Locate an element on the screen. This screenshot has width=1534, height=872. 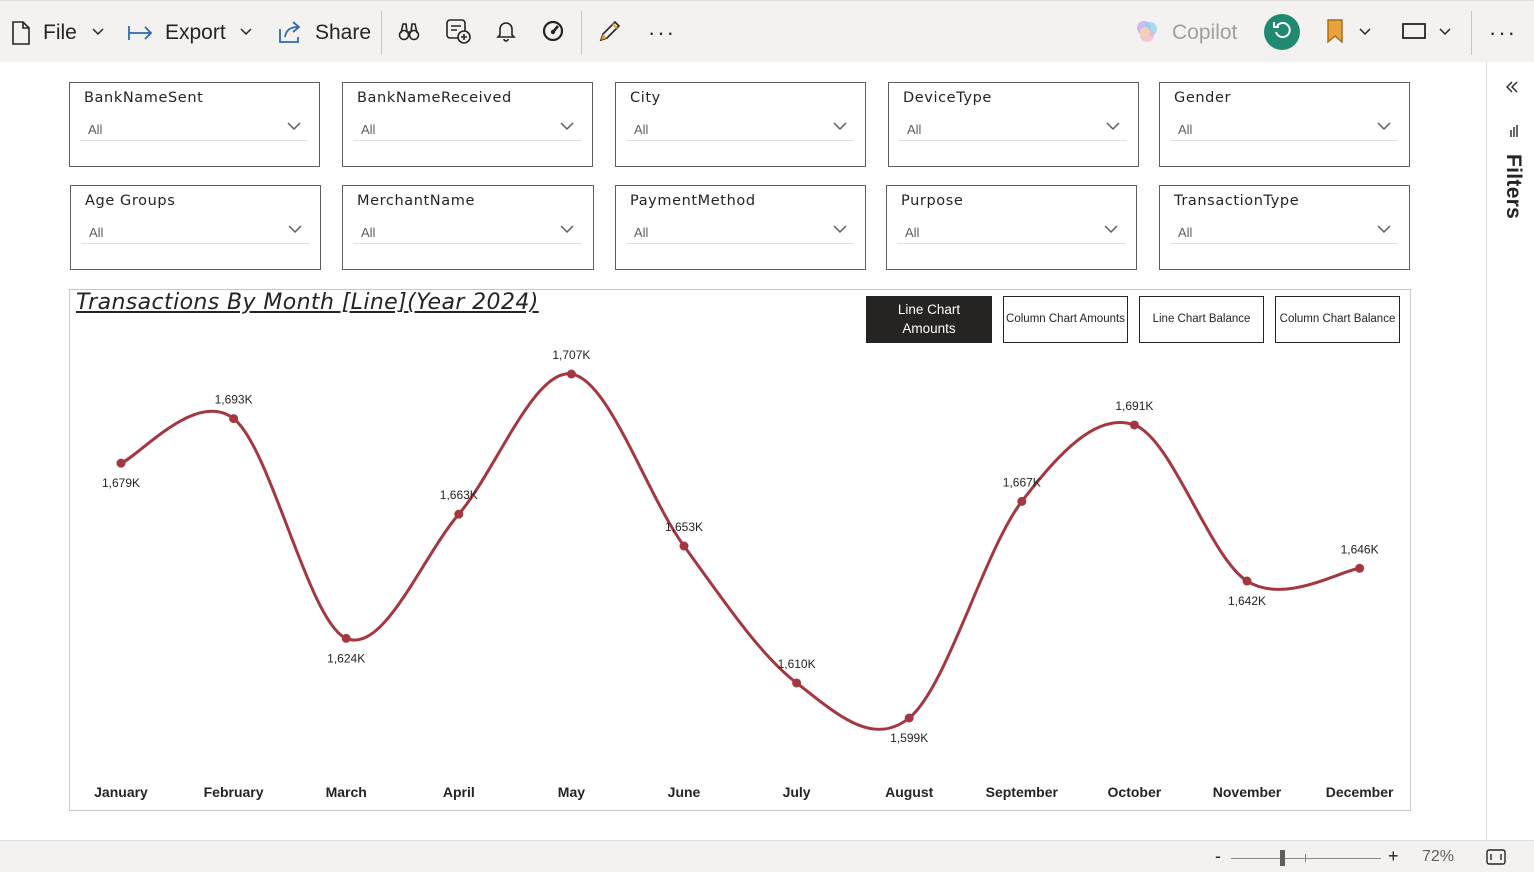
view-menu is located at coordinates (1426, 33).